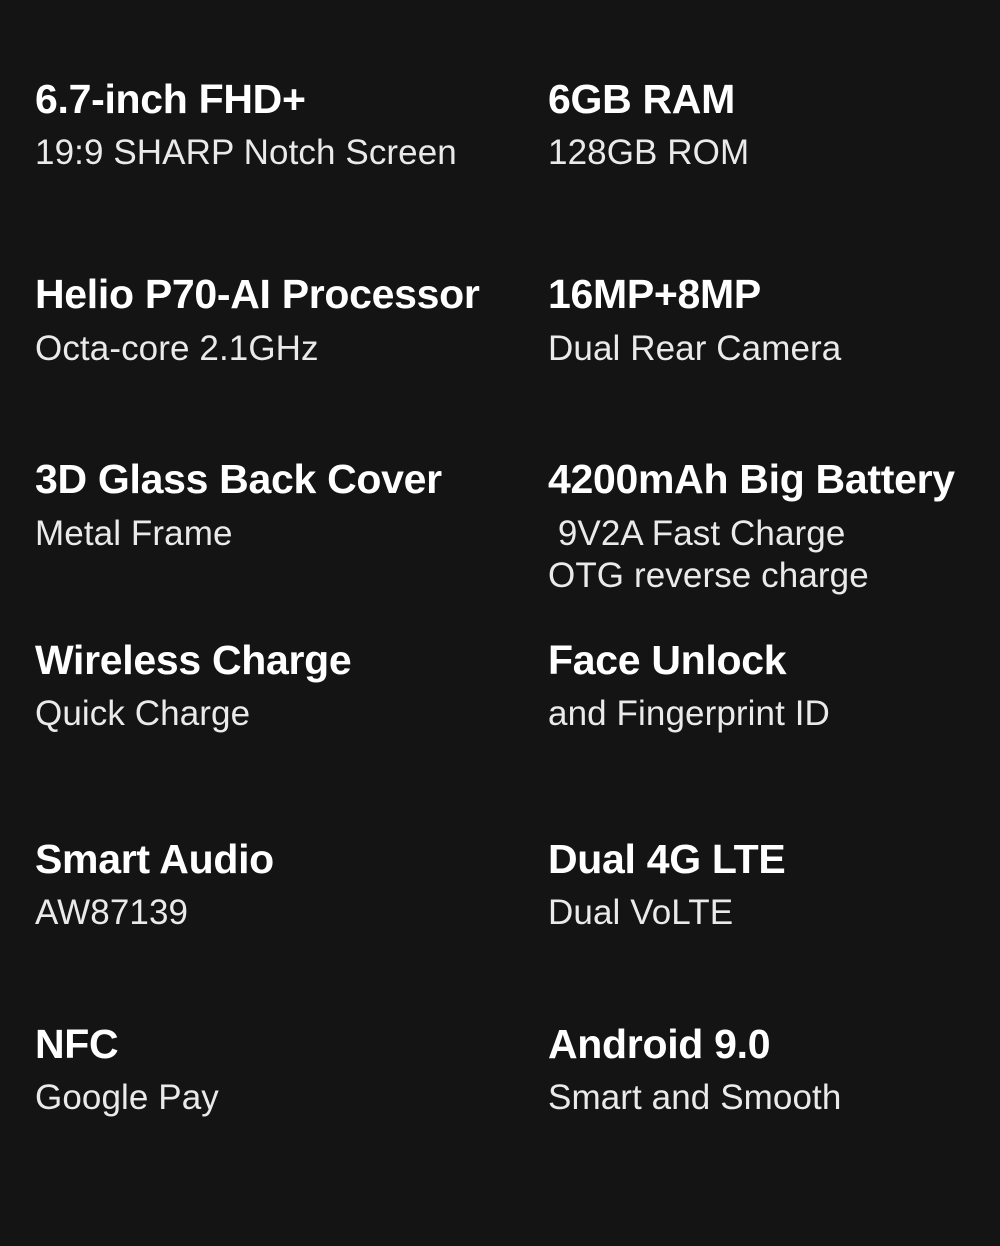 The image size is (1000, 1246). What do you see at coordinates (764, 884) in the screenshot?
I see `spec-item-network: Dual 4G LTE Dual VoLTE` at bounding box center [764, 884].